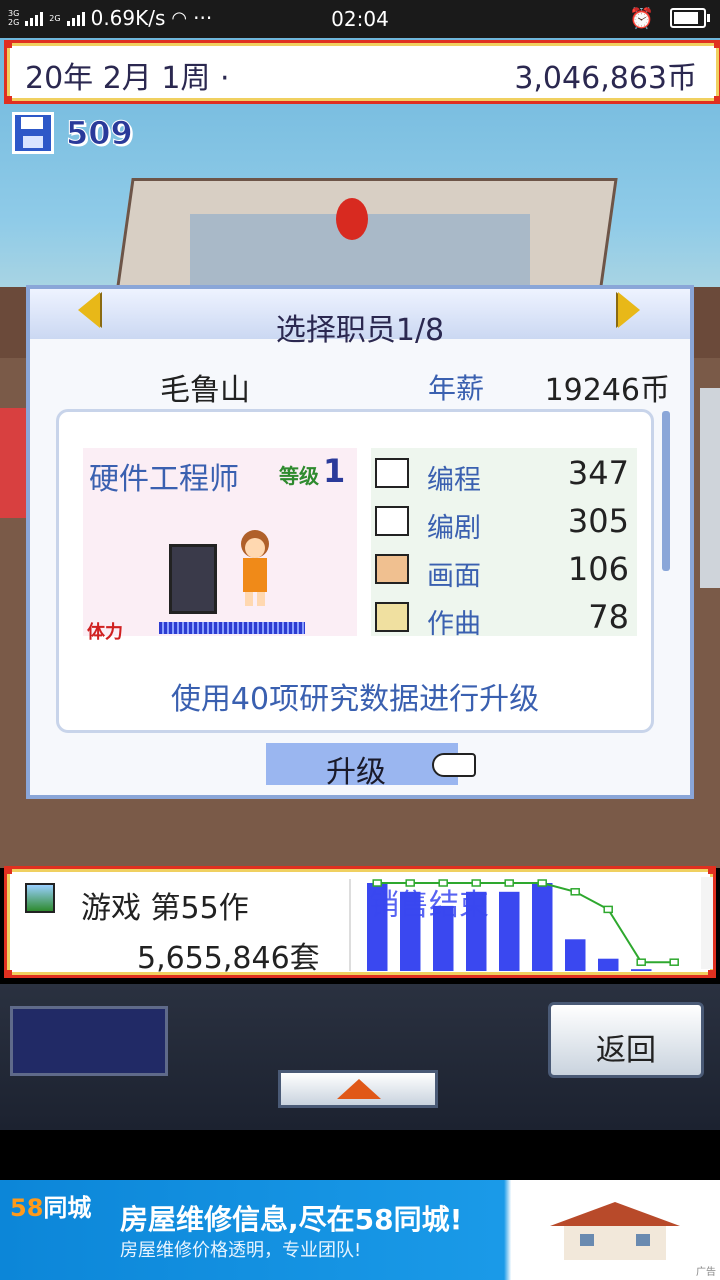  I want to click on stat-label: 编程, so click(454, 480).